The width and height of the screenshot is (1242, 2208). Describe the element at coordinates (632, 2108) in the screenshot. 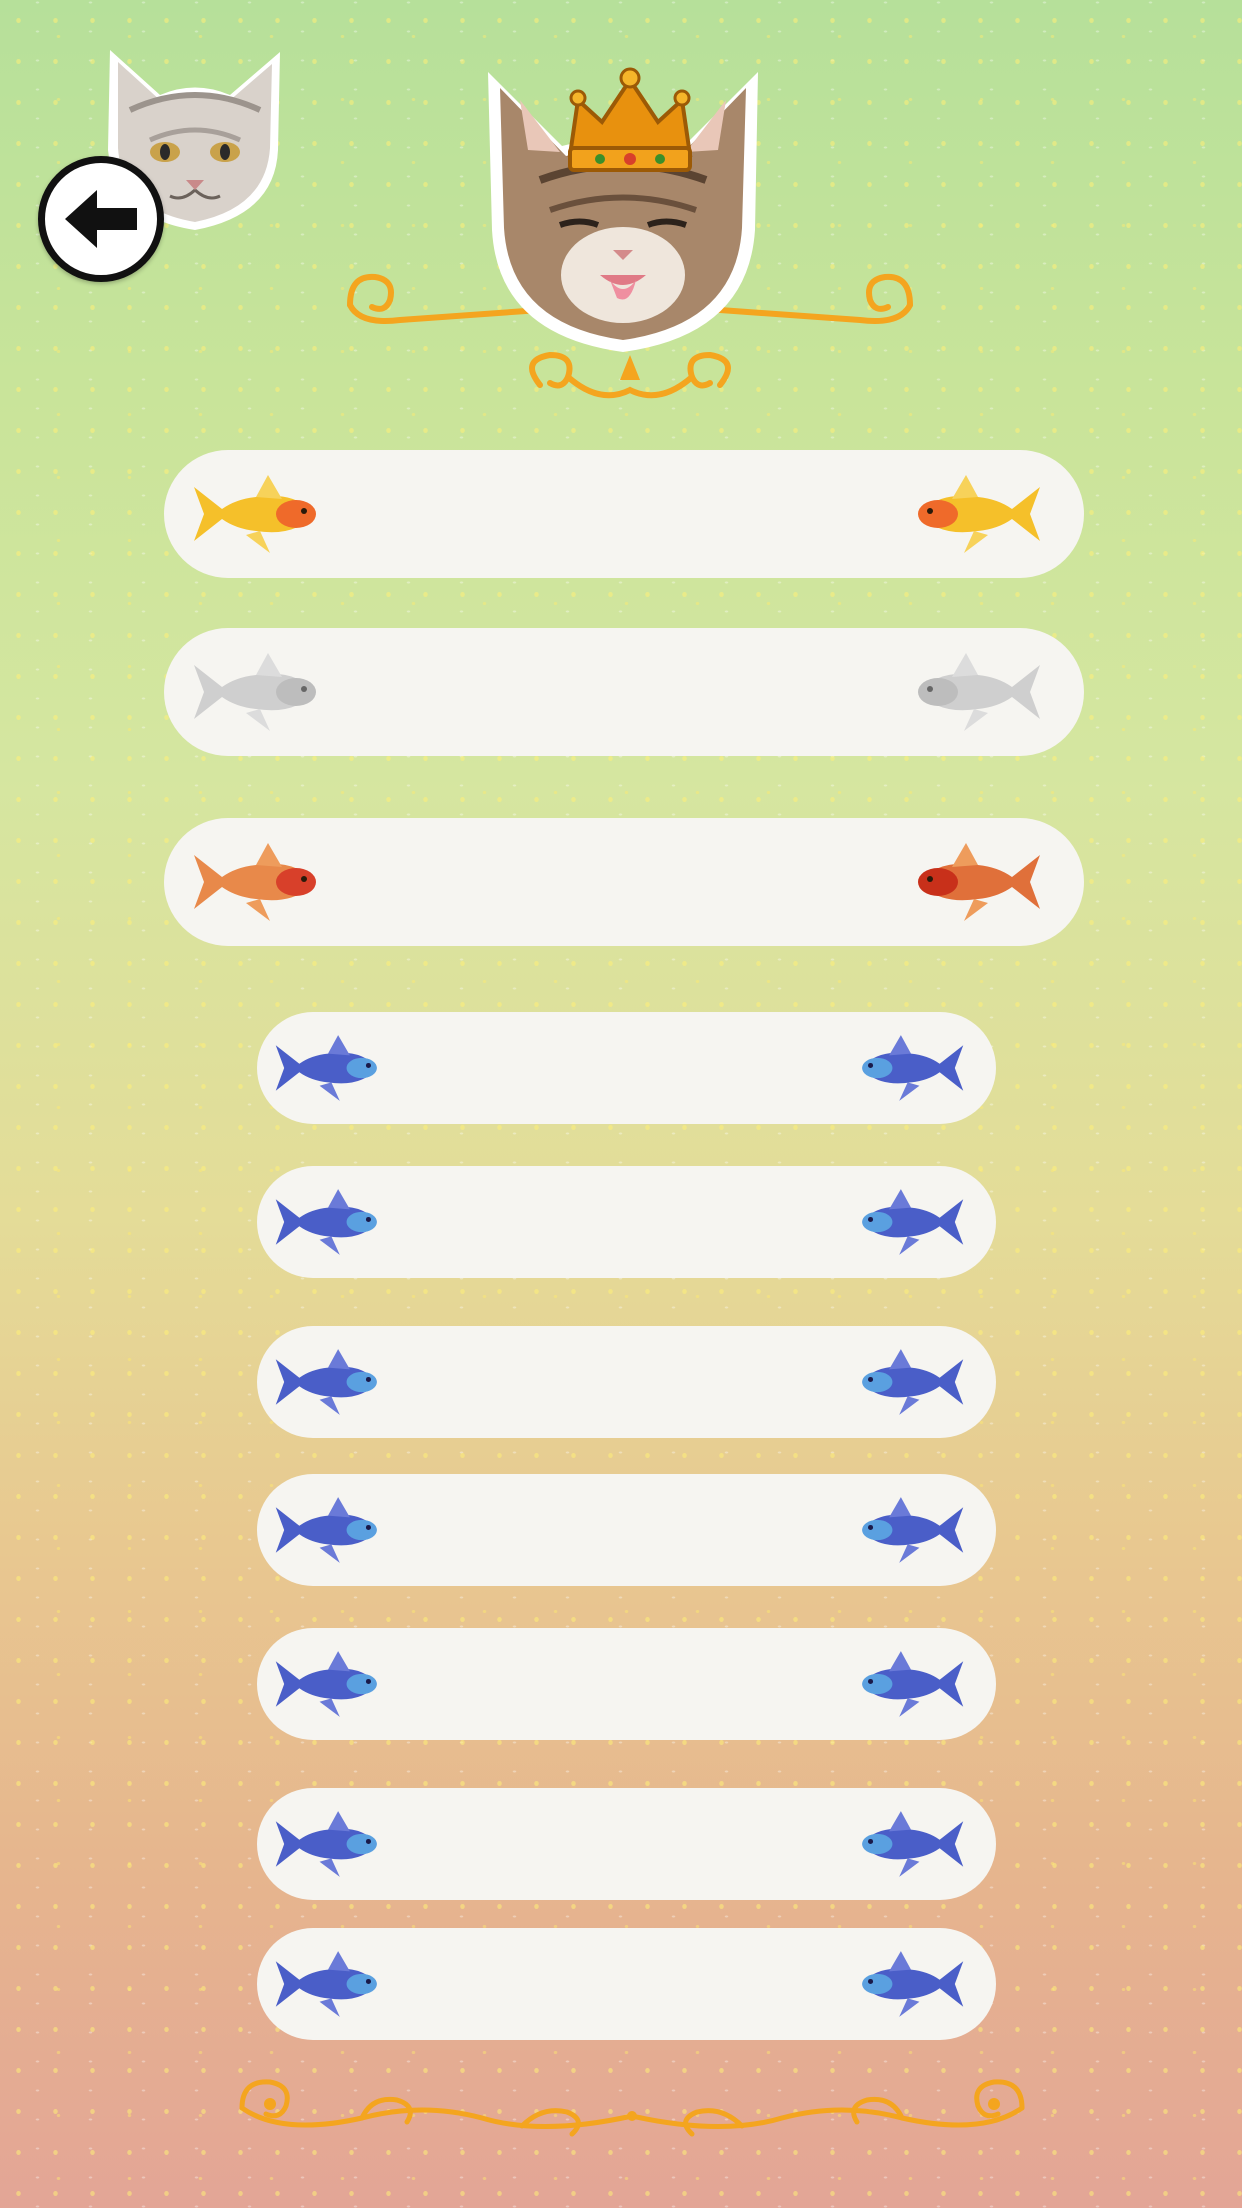

I see `bottom-flourish-ornament` at that location.